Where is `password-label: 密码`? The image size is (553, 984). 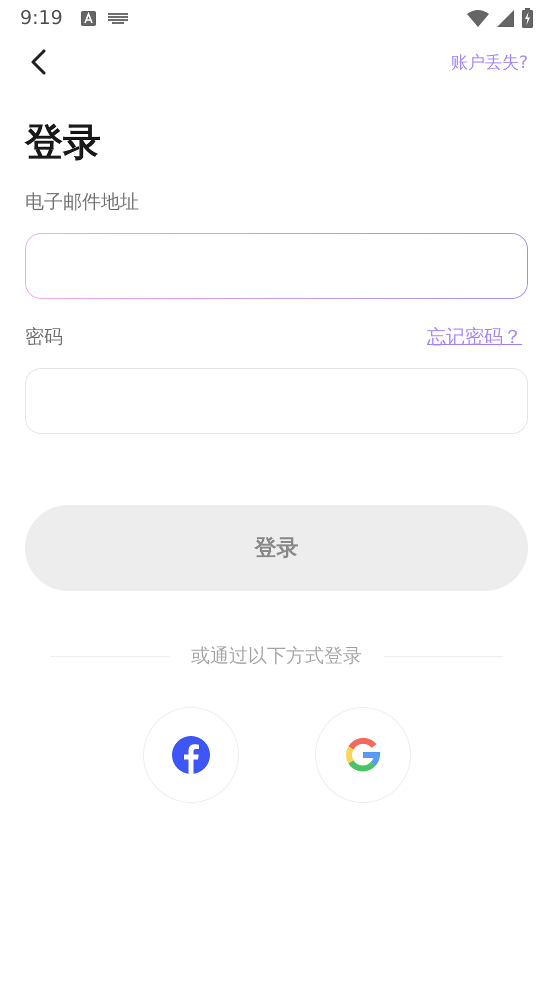 password-label: 密码 is located at coordinates (44, 337).